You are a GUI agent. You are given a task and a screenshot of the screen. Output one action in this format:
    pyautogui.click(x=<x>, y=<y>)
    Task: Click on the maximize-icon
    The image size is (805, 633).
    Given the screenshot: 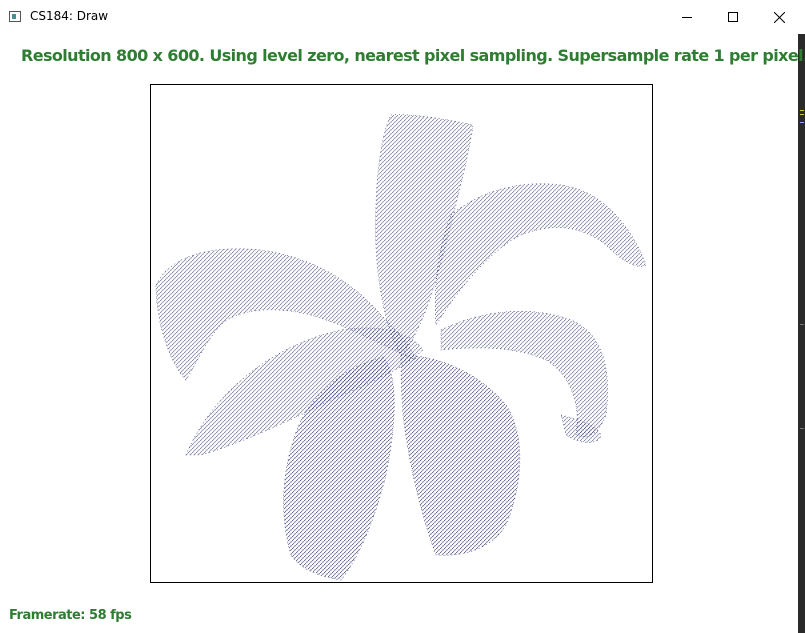 What is the action you would take?
    pyautogui.click(x=733, y=17)
    